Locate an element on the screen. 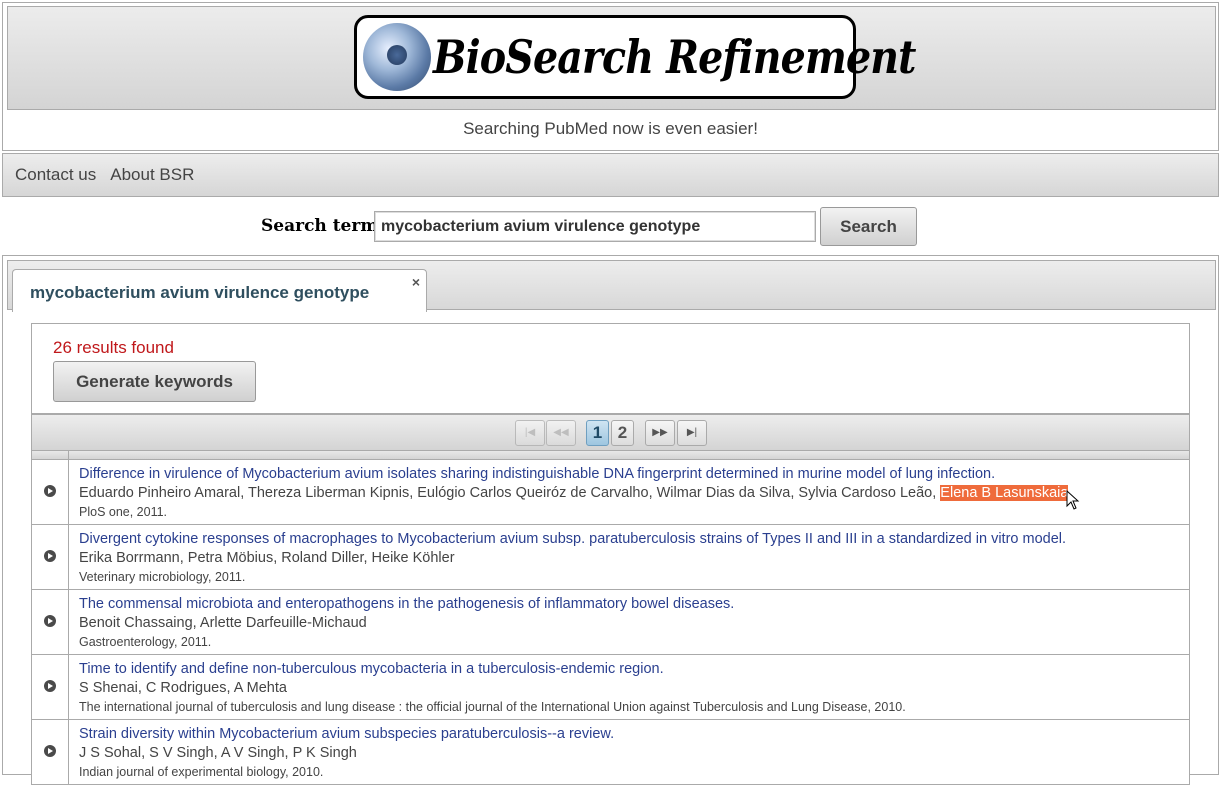 The height and width of the screenshot is (785, 1224). logo-text: BioSearch Refinement is located at coordinates (674, 57).